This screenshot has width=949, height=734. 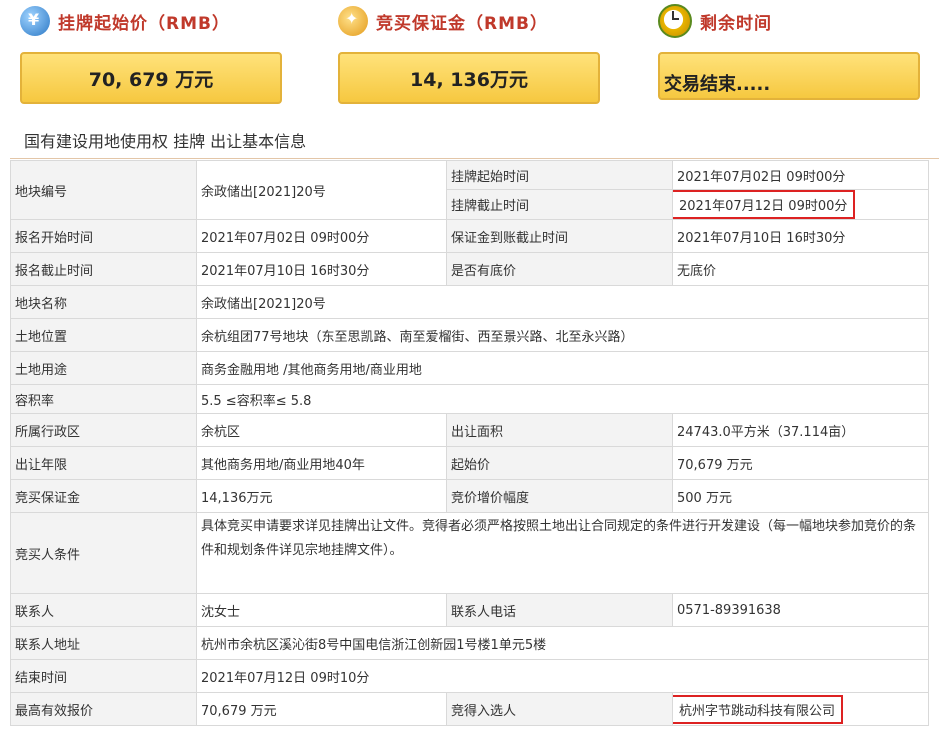 I want to click on table-row: 最高有效报价 70,679 万元 竞得入选人 杭州字节跳动科技有限公司, so click(x=469, y=709).